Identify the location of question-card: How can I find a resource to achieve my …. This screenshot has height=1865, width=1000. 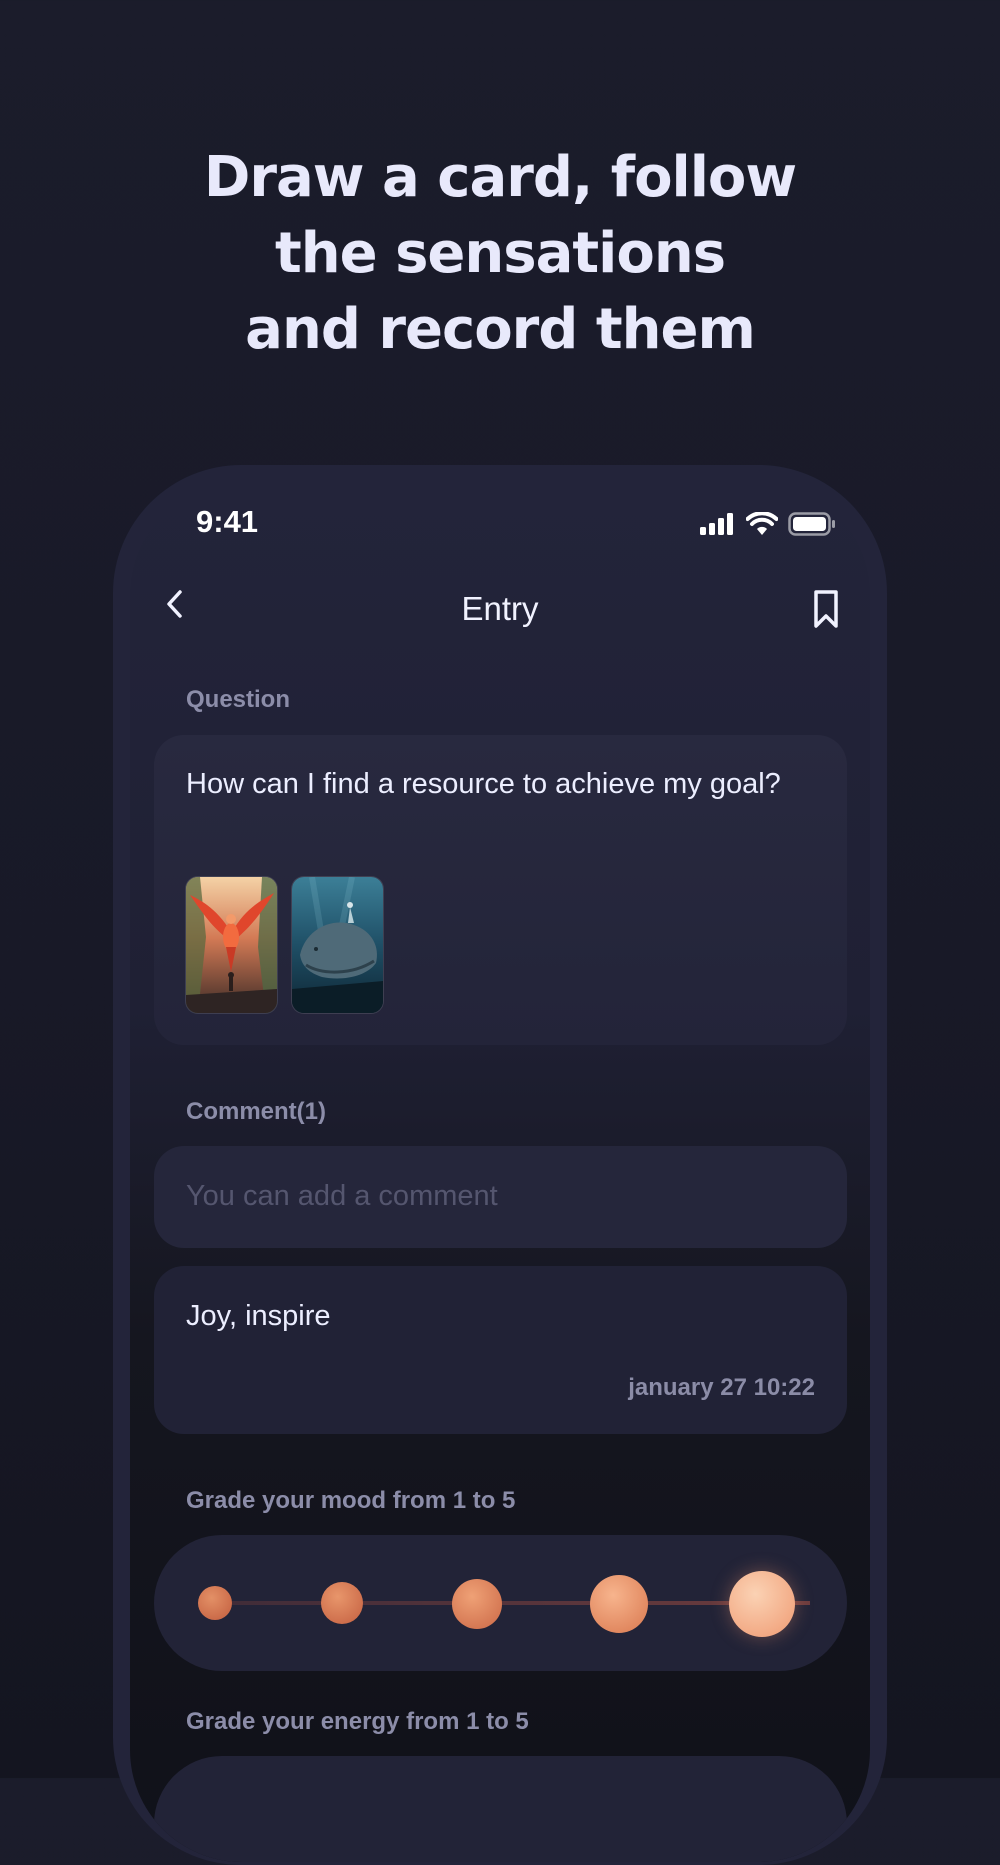
(500, 890).